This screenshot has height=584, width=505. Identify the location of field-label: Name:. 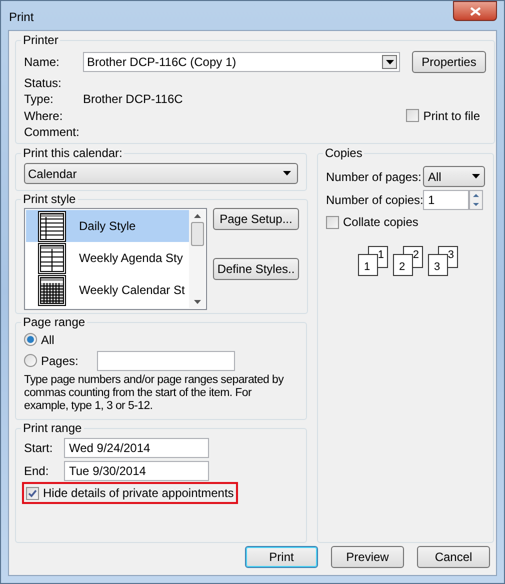
(42, 62).